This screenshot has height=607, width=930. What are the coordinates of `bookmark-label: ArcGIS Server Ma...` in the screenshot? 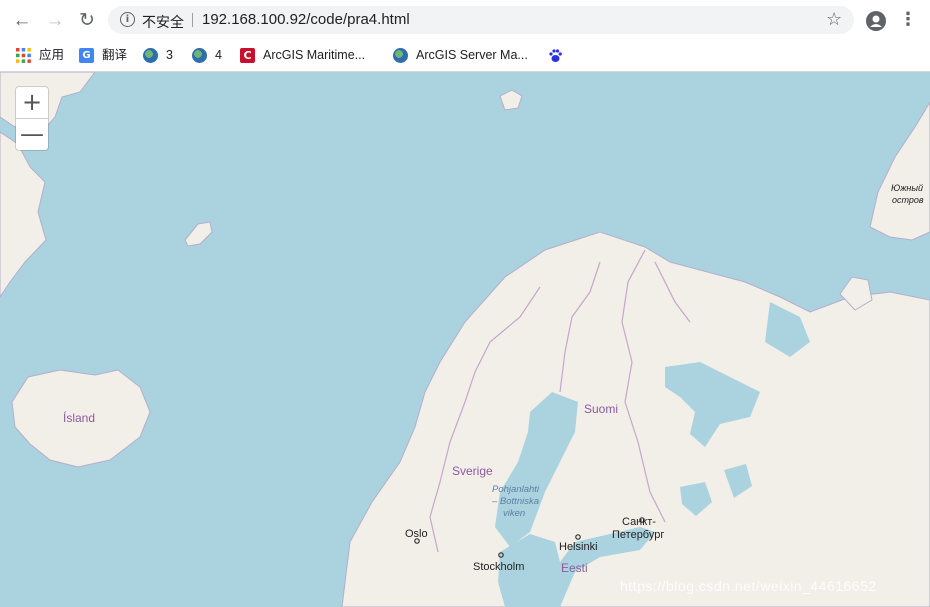 It's located at (472, 55).